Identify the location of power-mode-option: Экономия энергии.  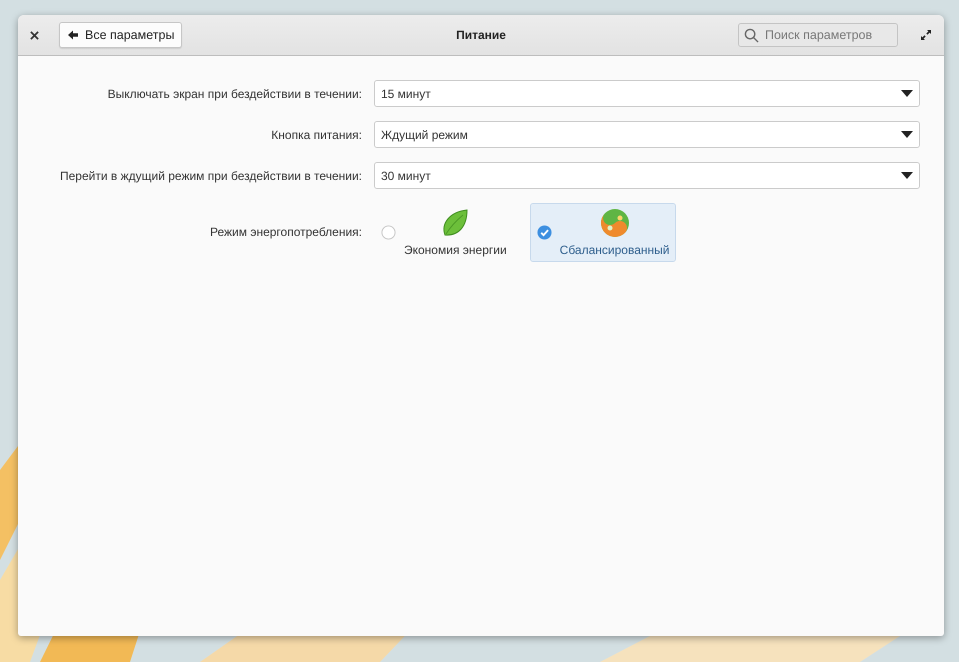
(444, 232).